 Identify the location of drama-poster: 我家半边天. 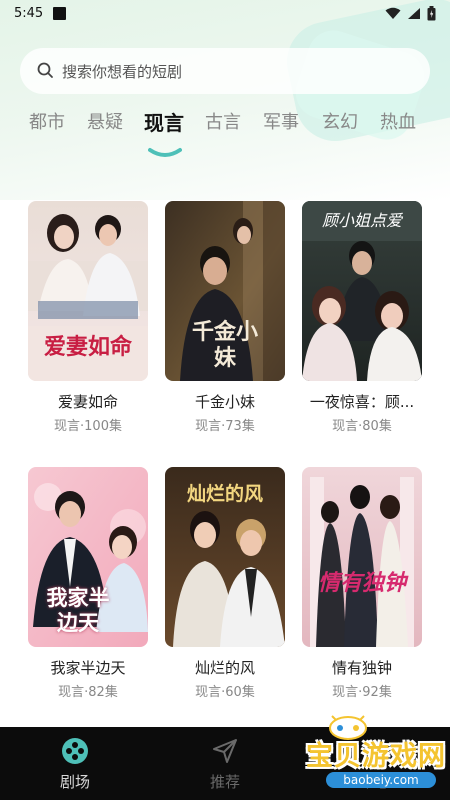
(88, 557).